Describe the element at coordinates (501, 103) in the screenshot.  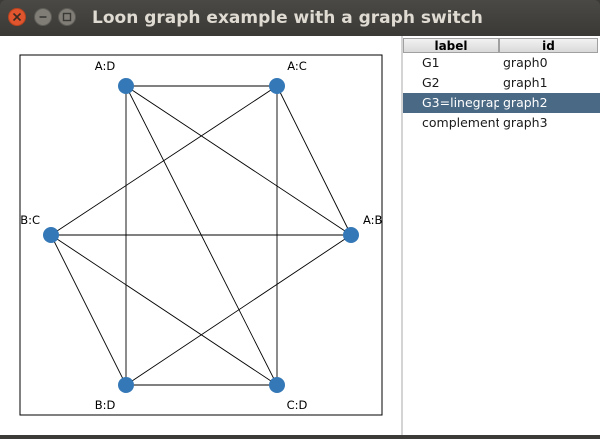
I see `table-row: G3=linegraph graph2` at that location.